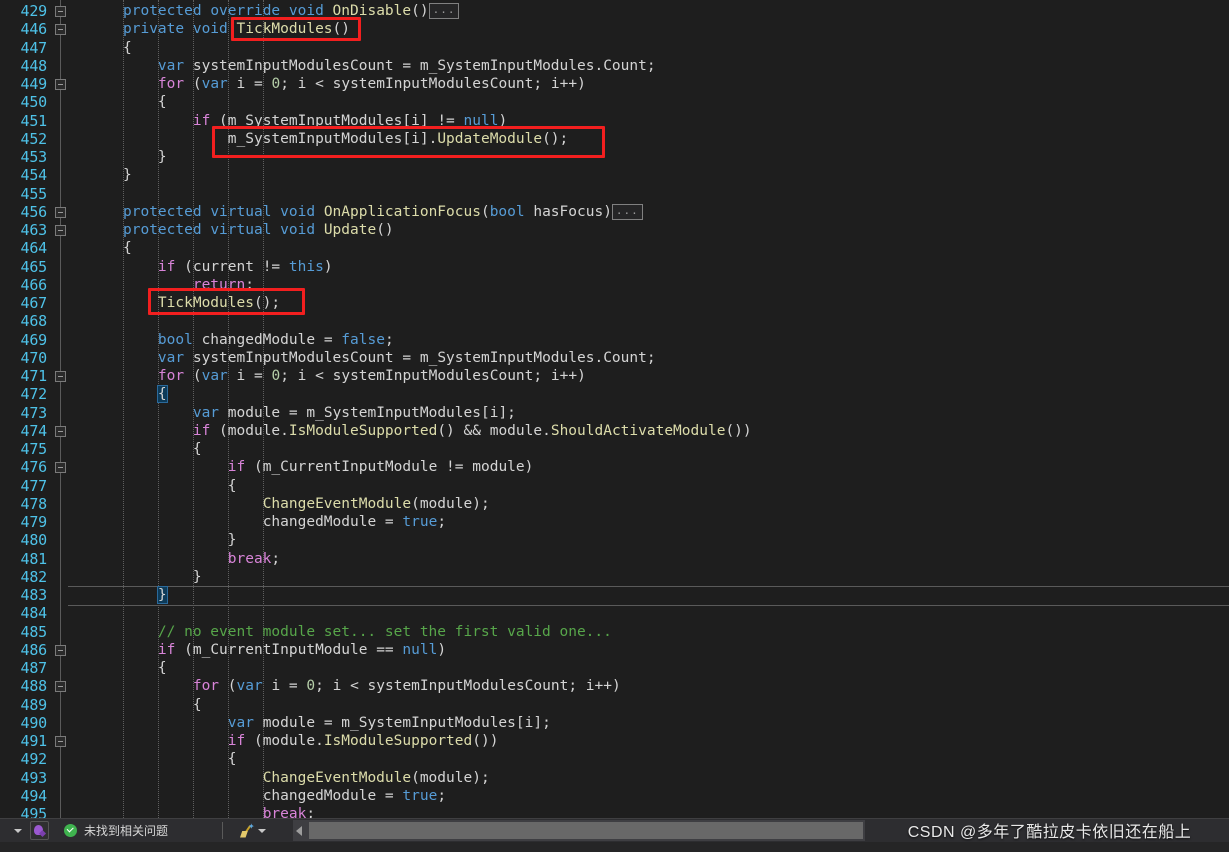 This screenshot has height=852, width=1229. What do you see at coordinates (614, 796) in the screenshot?
I see `code-line: 494 changedModule = true;` at bounding box center [614, 796].